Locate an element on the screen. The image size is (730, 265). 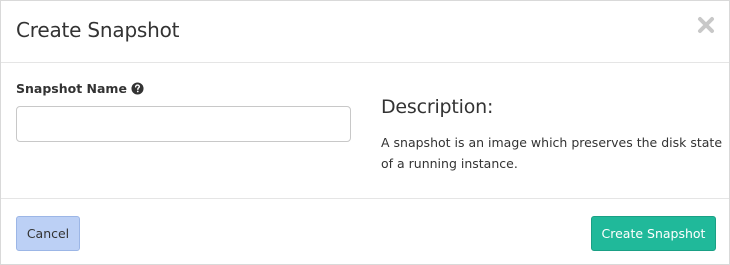
dialog-title: Create Snapshot is located at coordinates (98, 30).